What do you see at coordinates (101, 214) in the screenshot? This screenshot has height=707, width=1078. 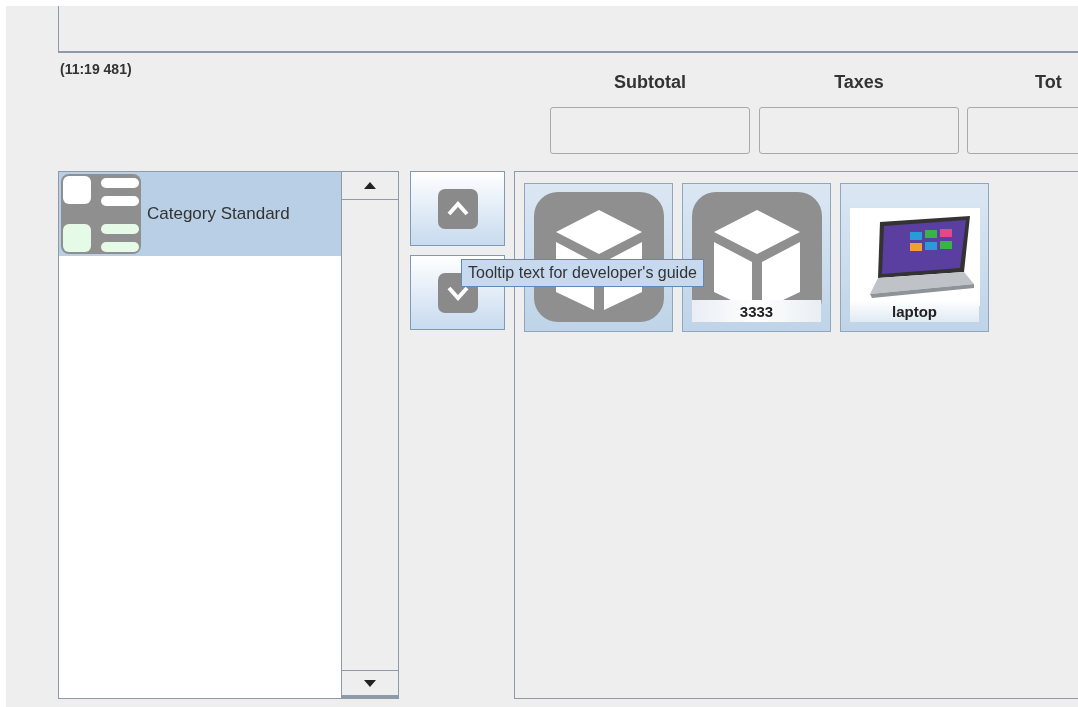 I see `category-icon` at bounding box center [101, 214].